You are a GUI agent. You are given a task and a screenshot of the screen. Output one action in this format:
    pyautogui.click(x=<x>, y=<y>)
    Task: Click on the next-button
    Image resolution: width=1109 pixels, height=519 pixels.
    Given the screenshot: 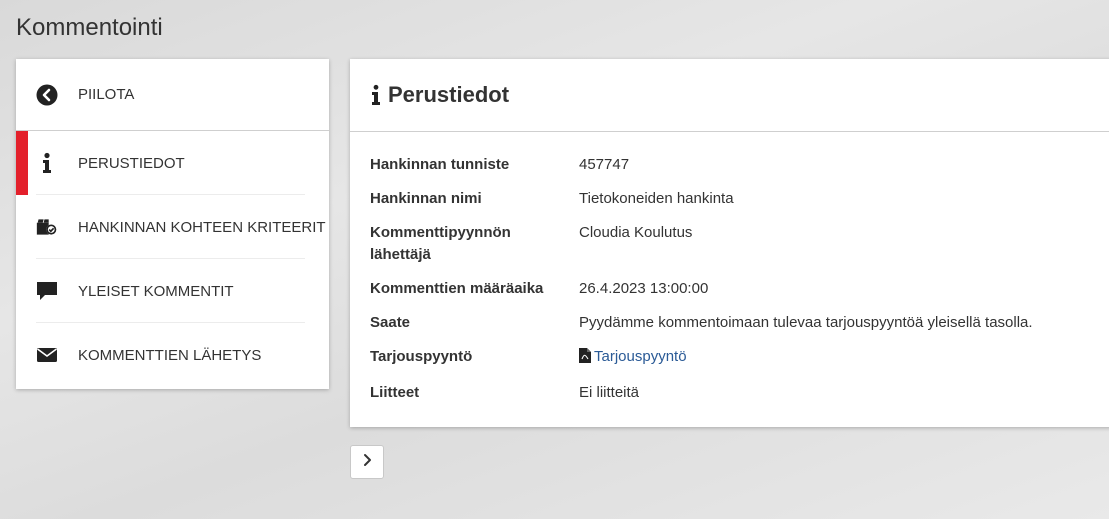 What is the action you would take?
    pyautogui.click(x=367, y=462)
    